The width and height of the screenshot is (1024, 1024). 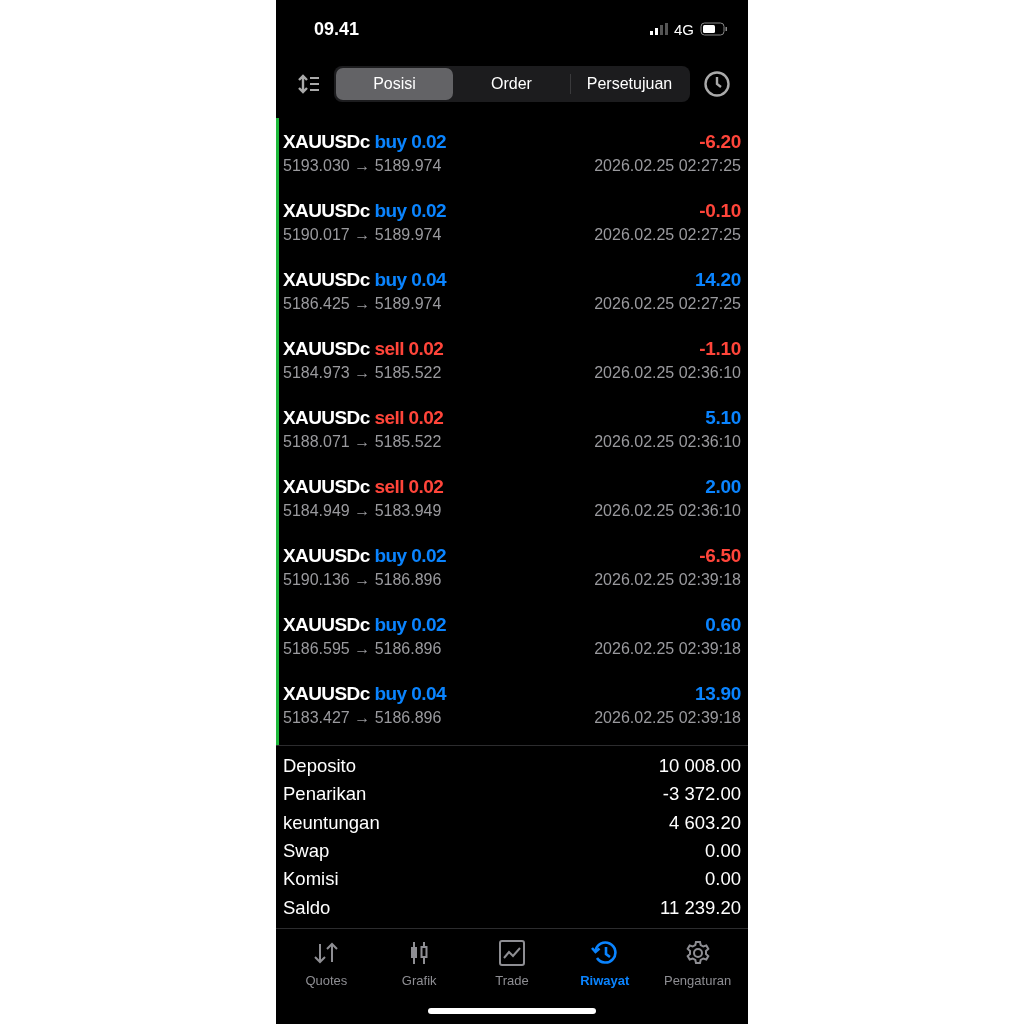 What do you see at coordinates (319, 766) in the screenshot?
I see `summary-label: Deposito` at bounding box center [319, 766].